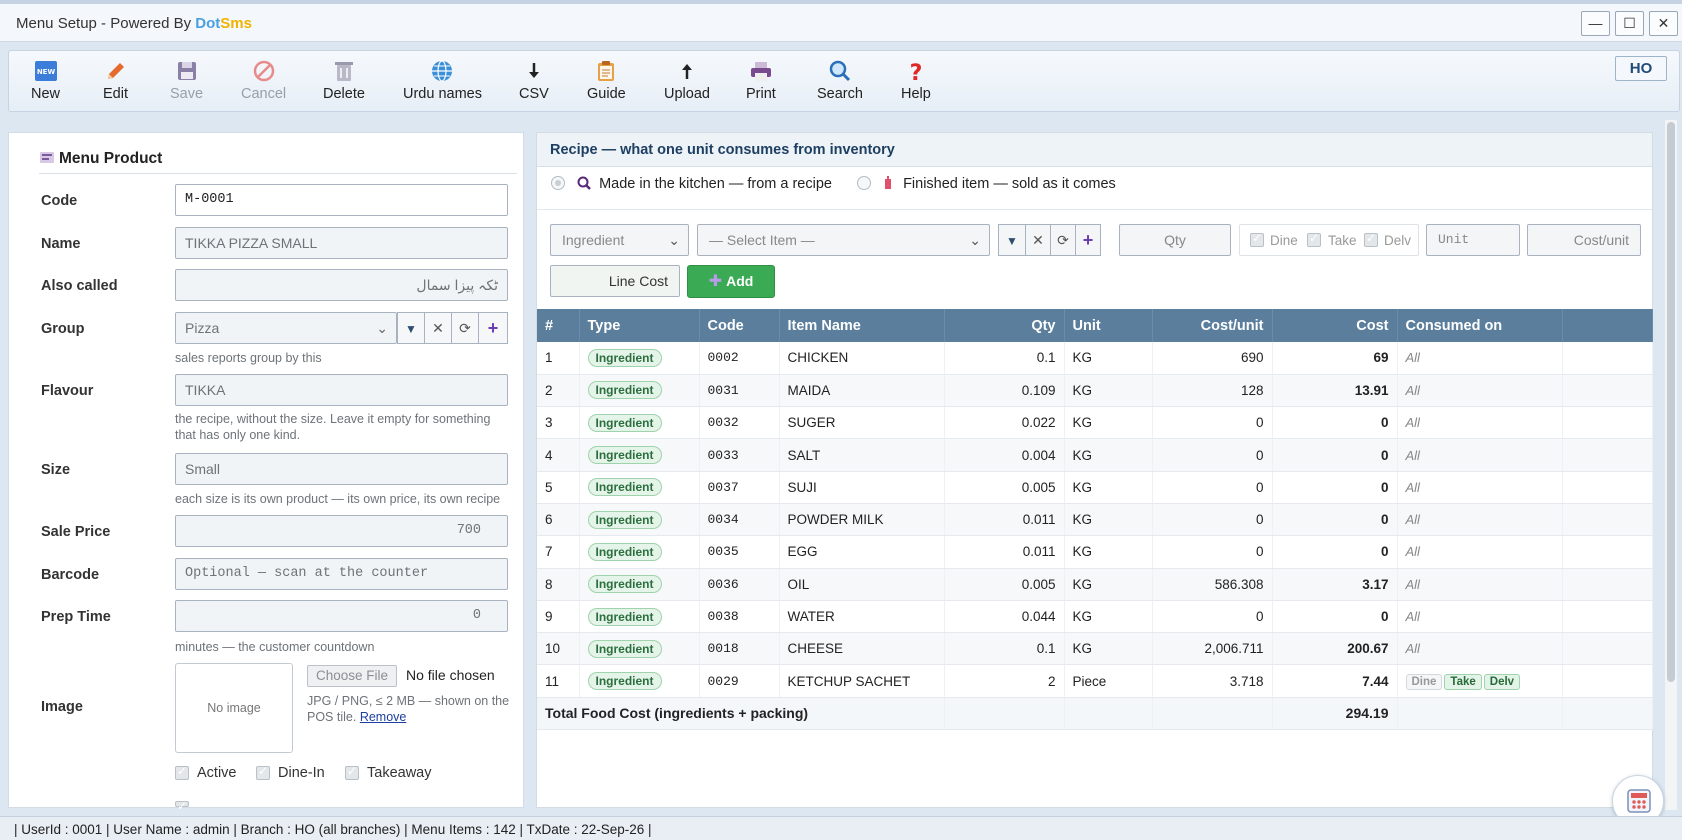 Image resolution: width=1682 pixels, height=840 pixels. Describe the element at coordinates (731, 281) in the screenshot. I see `add-button: ✚ Add` at that location.